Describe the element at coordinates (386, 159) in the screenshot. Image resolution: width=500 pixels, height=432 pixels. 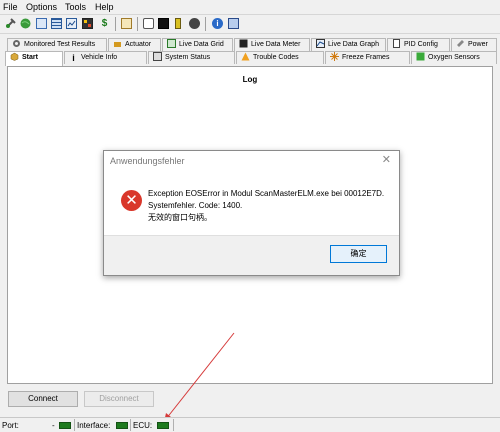
I see `close-icon: ✕` at that location.